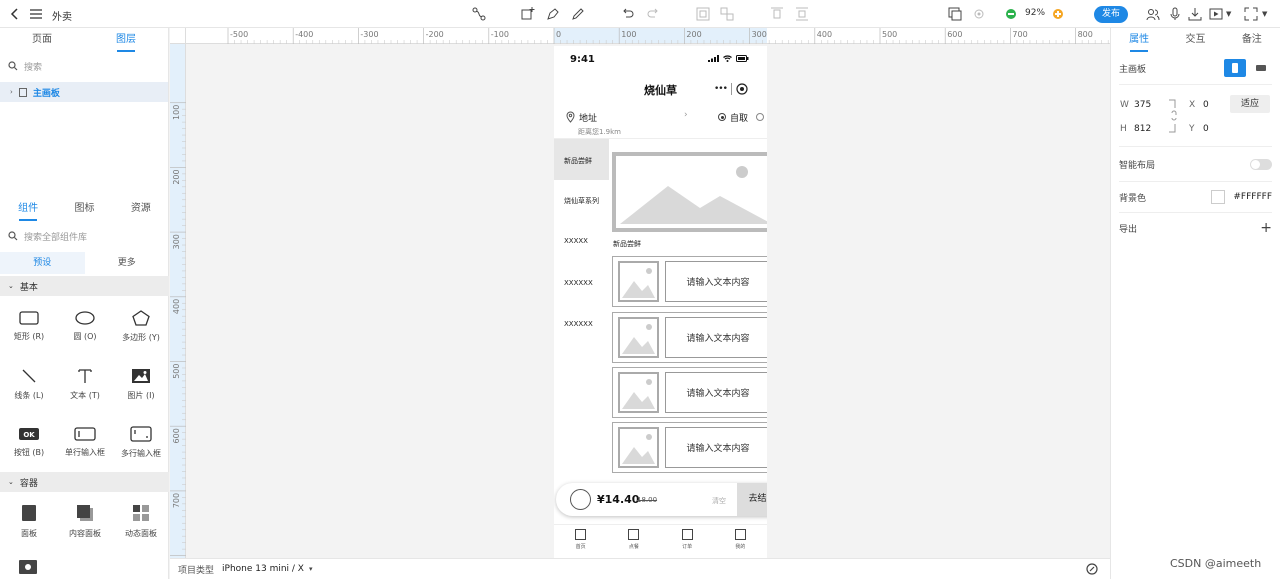 This screenshot has width=1280, height=579. I want to click on bg-color-value: #FFFFFF, so click(1252, 197).